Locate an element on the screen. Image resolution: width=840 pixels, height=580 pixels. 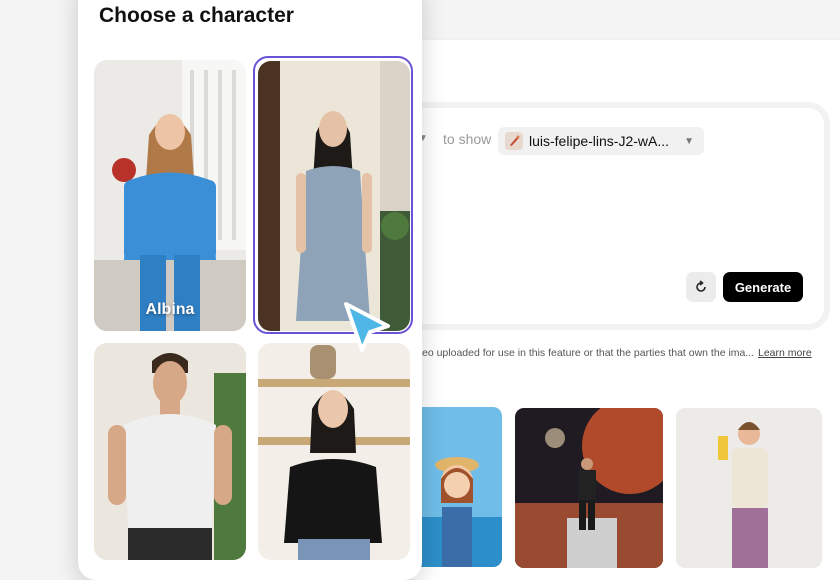
reset-button is located at coordinates (701, 287).